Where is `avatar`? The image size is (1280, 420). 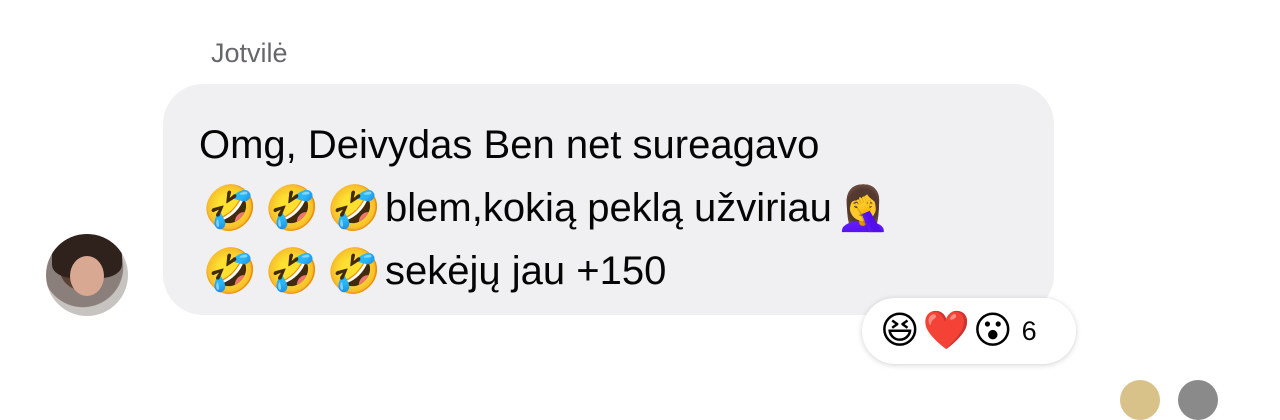
avatar is located at coordinates (87, 275).